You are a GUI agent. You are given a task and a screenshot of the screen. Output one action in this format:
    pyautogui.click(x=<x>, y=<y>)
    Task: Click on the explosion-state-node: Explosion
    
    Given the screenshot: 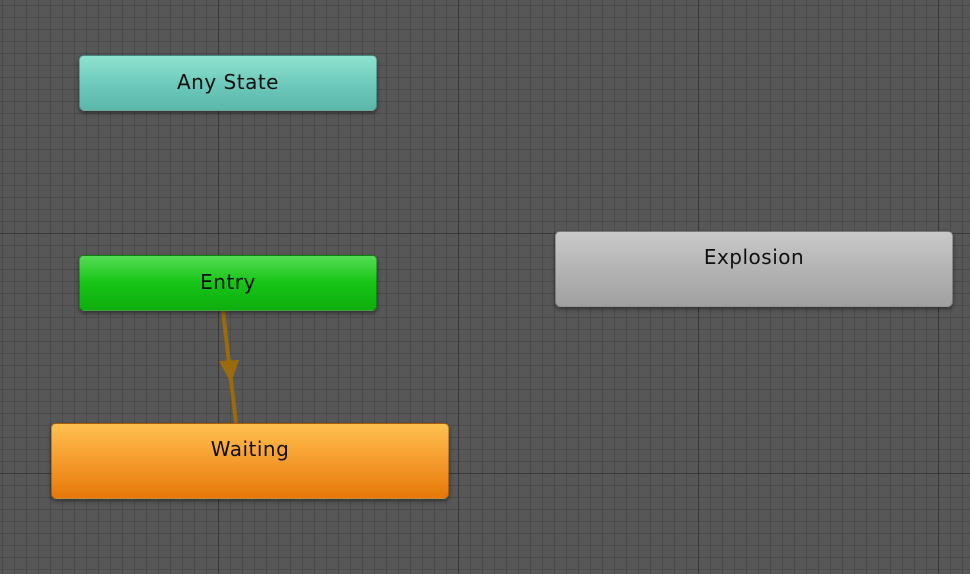 What is the action you would take?
    pyautogui.click(x=754, y=269)
    